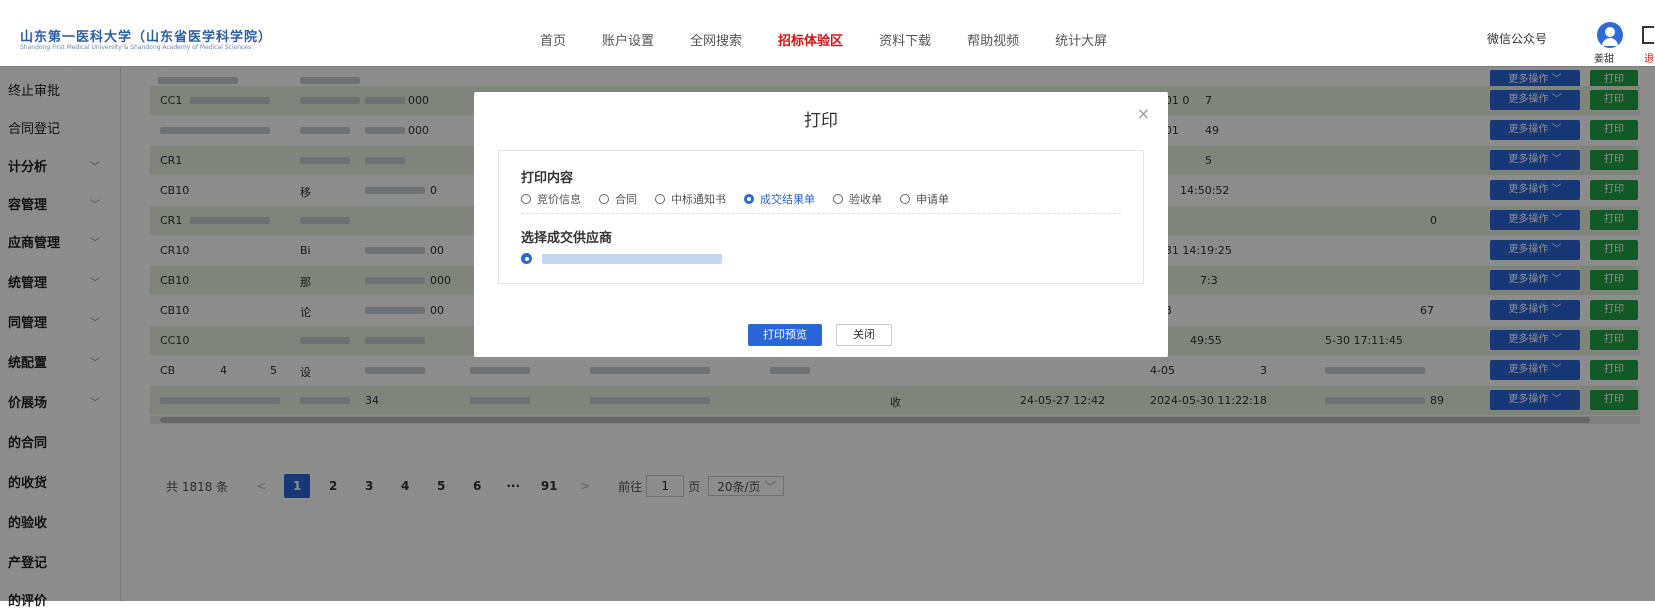  What do you see at coordinates (924, 199) in the screenshot?
I see `radio-application: 申请单` at bounding box center [924, 199].